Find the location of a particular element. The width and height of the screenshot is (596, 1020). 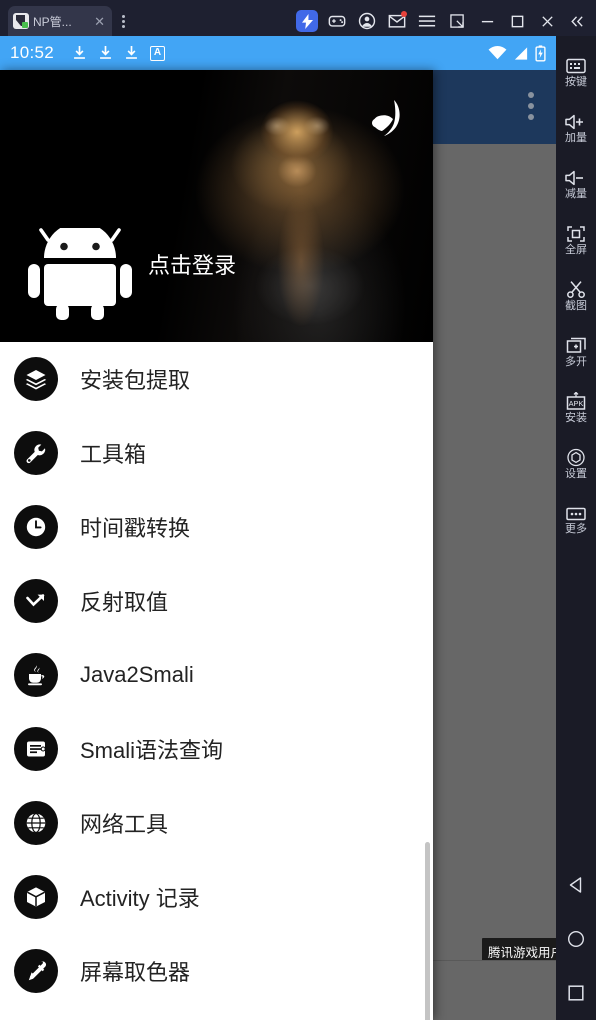

restore-down-icon is located at coordinates (456, 20).